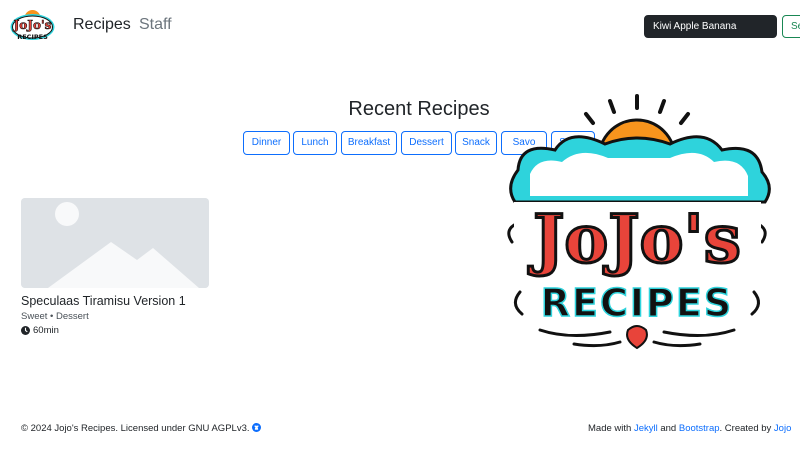  Describe the element at coordinates (115, 330) in the screenshot. I see `recipe-time: 60min` at that location.